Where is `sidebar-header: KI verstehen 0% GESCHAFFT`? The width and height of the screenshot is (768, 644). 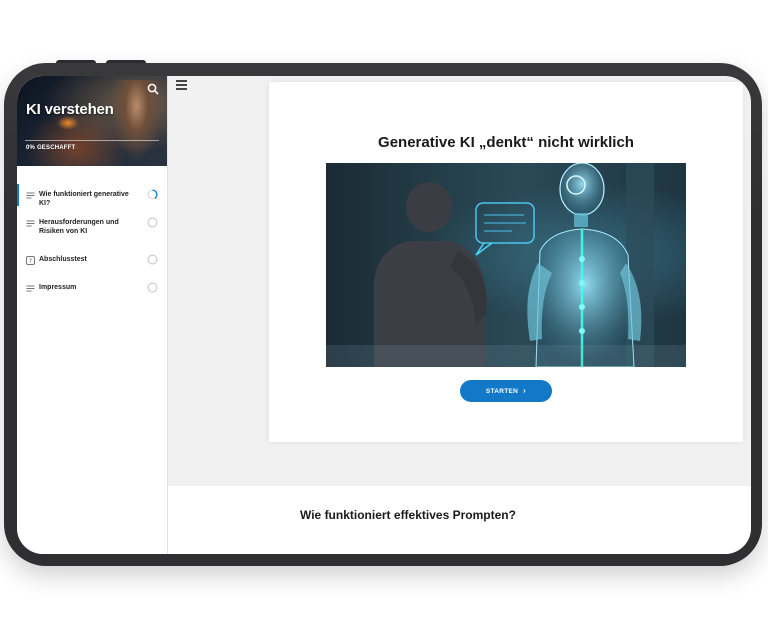
sidebar-header: KI verstehen 0% GESCHAFFT is located at coordinates (92, 121).